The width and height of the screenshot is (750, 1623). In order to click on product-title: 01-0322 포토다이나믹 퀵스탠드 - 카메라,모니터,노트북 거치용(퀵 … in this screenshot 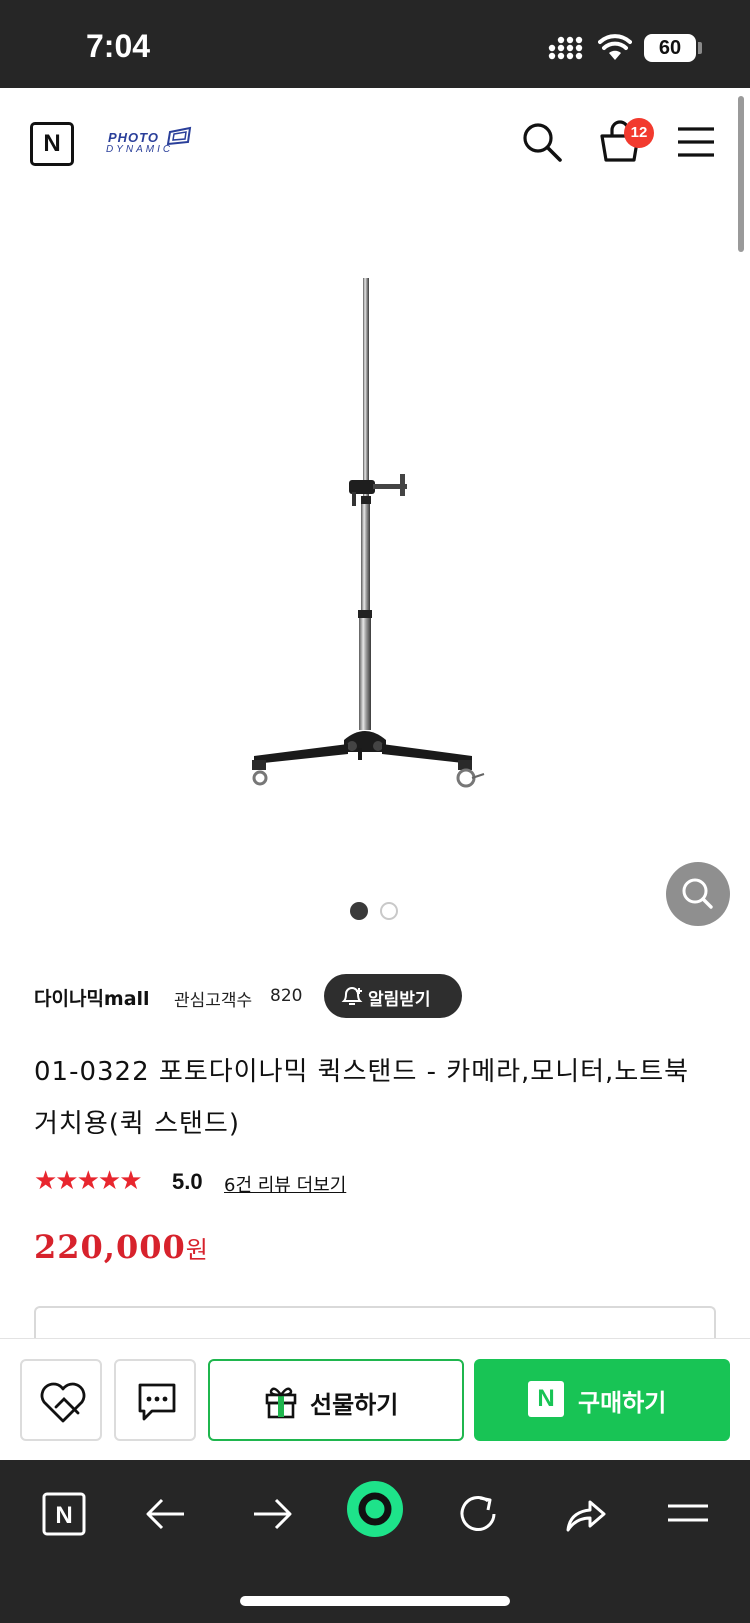, I will do `click(362, 1098)`.